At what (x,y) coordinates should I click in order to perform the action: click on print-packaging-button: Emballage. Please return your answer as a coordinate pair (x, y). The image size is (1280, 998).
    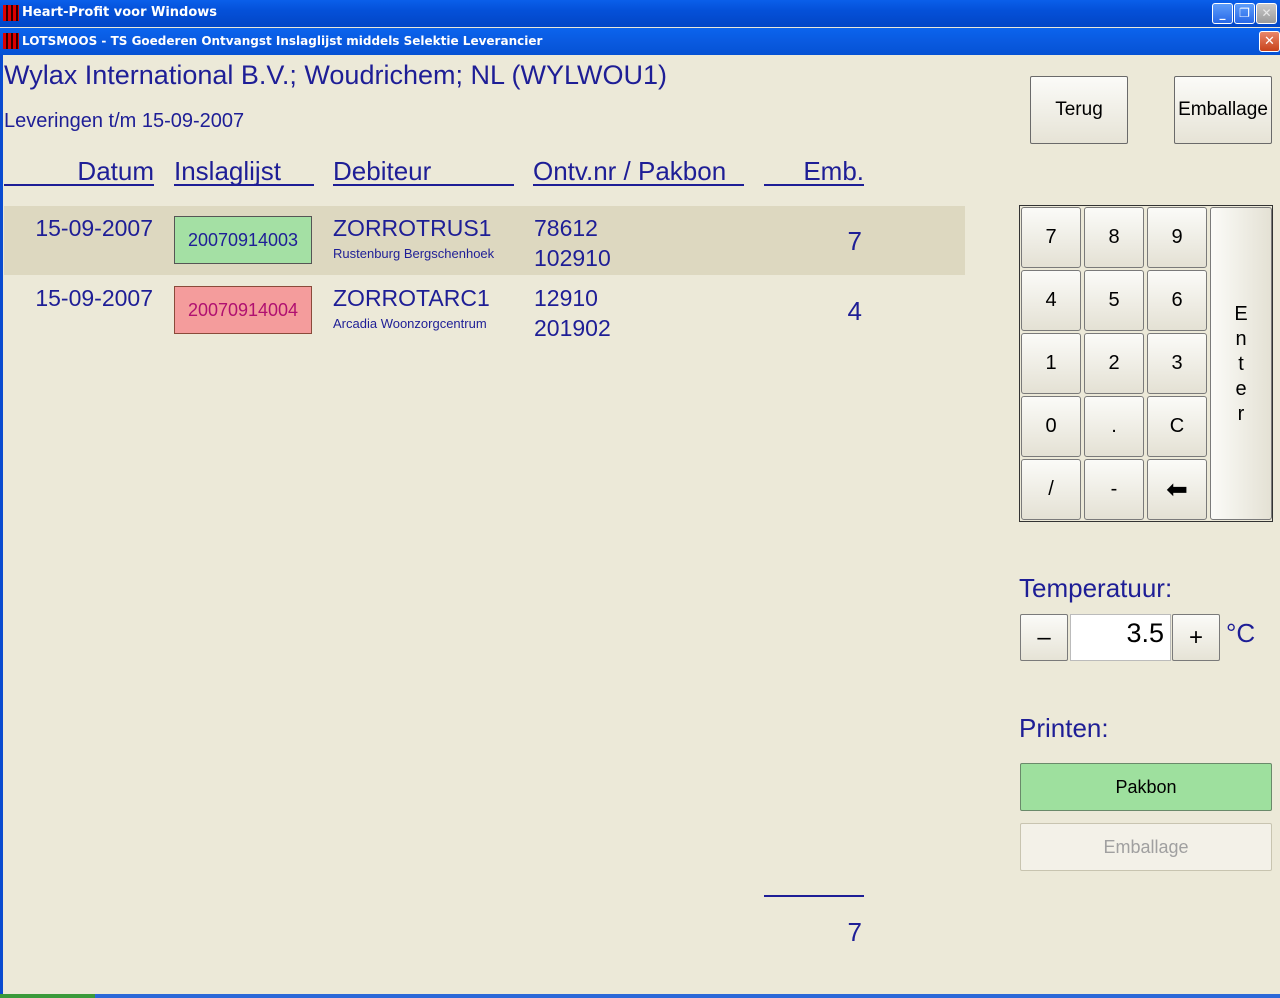
    Looking at the image, I should click on (1146, 847).